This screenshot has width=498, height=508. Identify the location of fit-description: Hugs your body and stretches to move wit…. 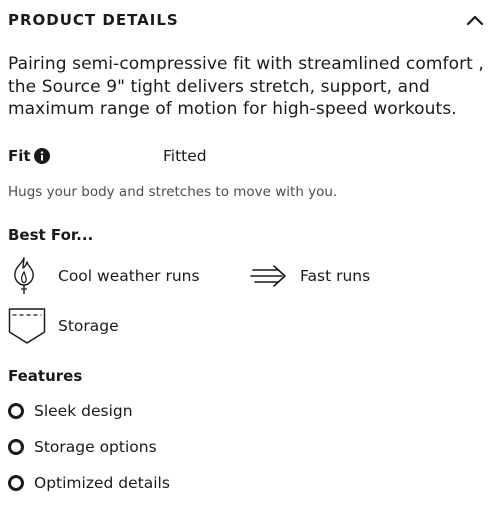
(173, 192).